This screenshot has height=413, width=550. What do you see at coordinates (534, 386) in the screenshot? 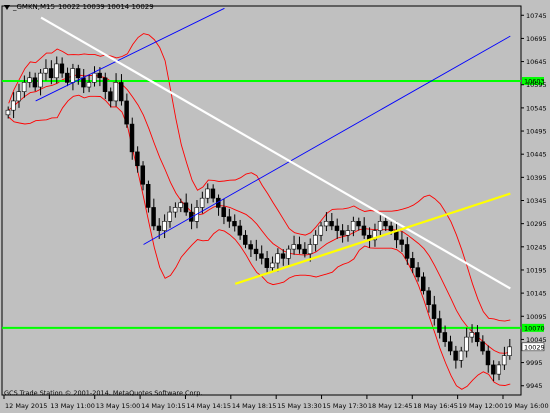
I see `y-tick-label: 9945` at bounding box center [534, 386].